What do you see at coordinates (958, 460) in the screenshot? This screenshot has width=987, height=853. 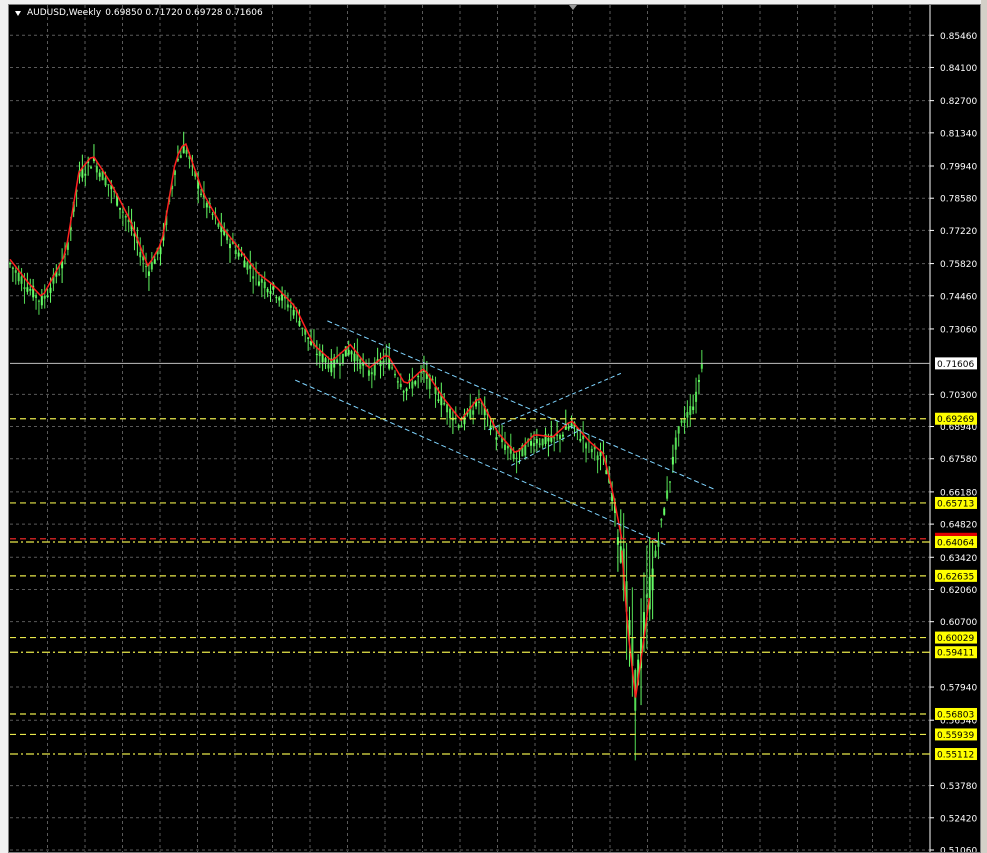 I see `y-axis-tick-label: 0.67580` at bounding box center [958, 460].